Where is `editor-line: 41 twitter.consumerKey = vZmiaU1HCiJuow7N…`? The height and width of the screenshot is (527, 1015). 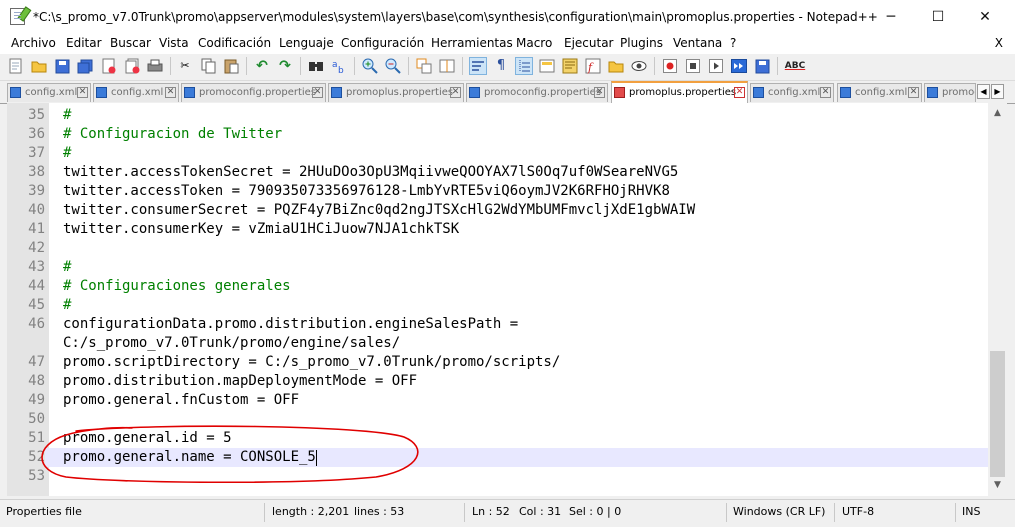 editor-line: 41 twitter.consumerKey = vZmiaU1HCiJuow7N… is located at coordinates (497, 229).